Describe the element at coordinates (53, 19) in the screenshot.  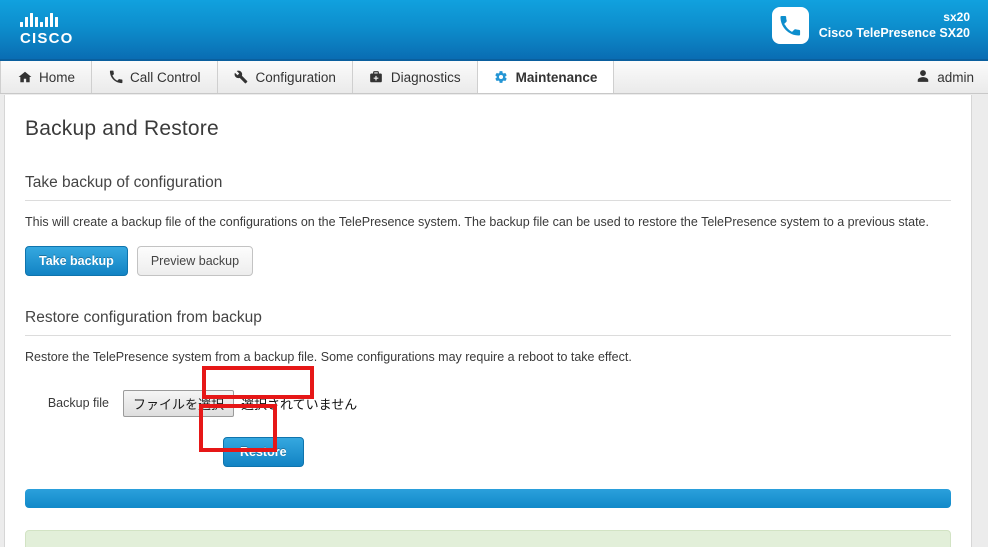
I see `cisco-bars-icon` at that location.